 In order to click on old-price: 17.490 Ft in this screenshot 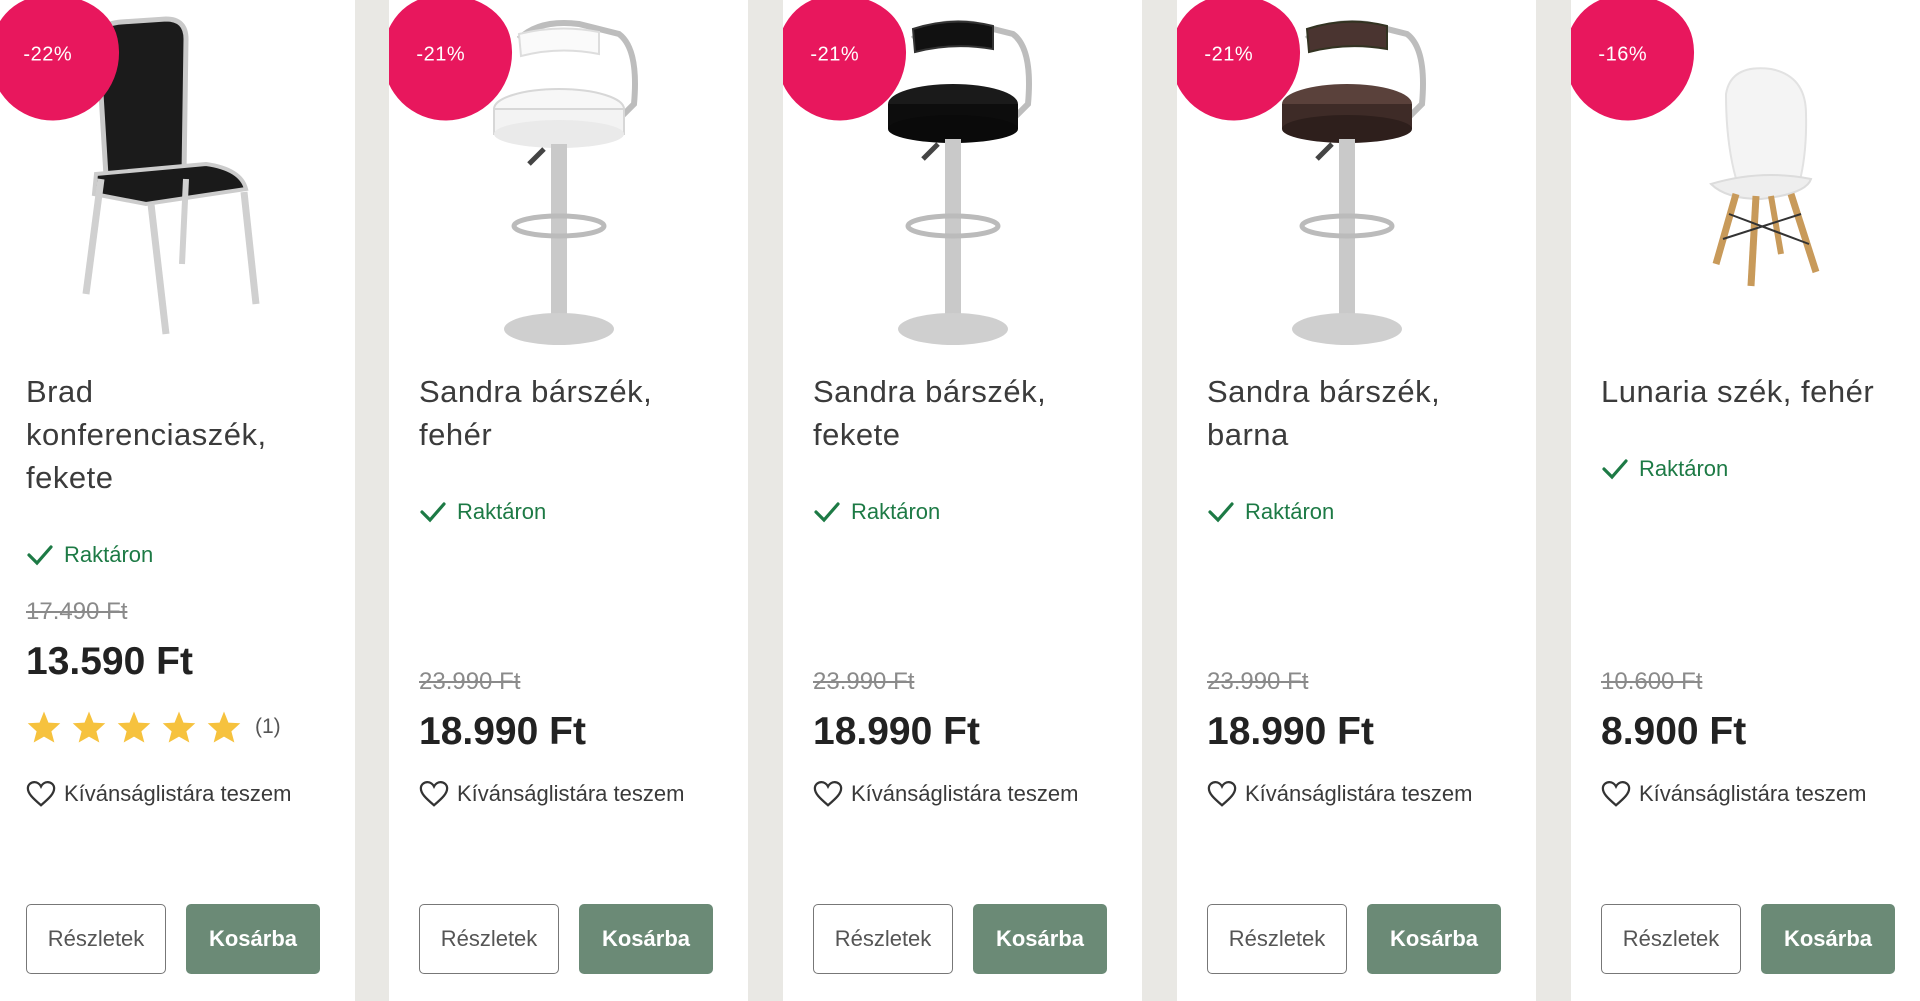, I will do `click(77, 611)`.